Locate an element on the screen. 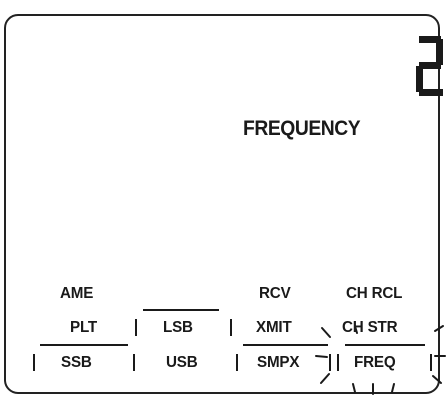 This screenshot has height=401, width=446. label-rcv: RCV is located at coordinates (275, 293).